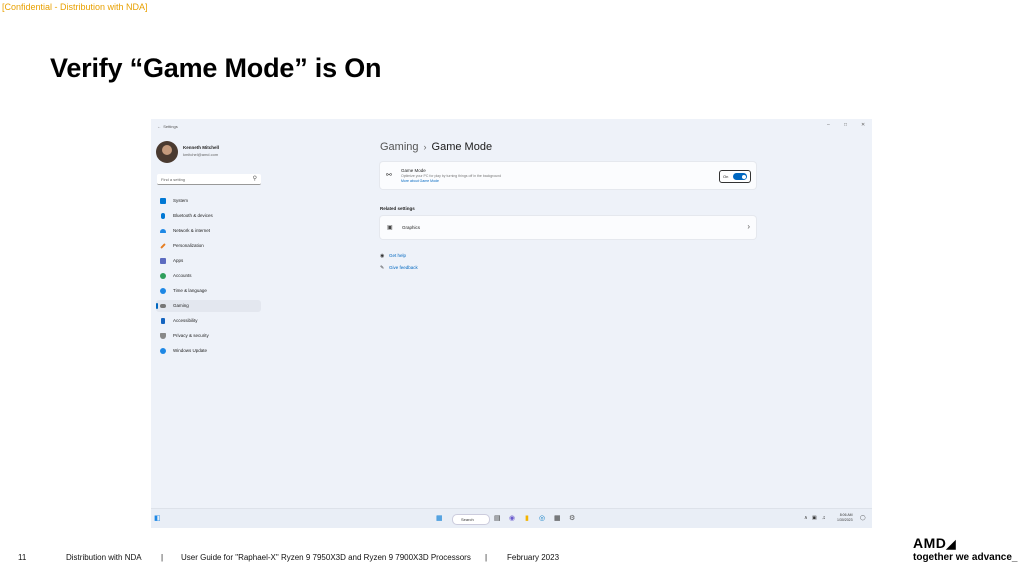 The height and width of the screenshot is (576, 1024). What do you see at coordinates (462, 147) in the screenshot?
I see `page-title: Game Mode` at bounding box center [462, 147].